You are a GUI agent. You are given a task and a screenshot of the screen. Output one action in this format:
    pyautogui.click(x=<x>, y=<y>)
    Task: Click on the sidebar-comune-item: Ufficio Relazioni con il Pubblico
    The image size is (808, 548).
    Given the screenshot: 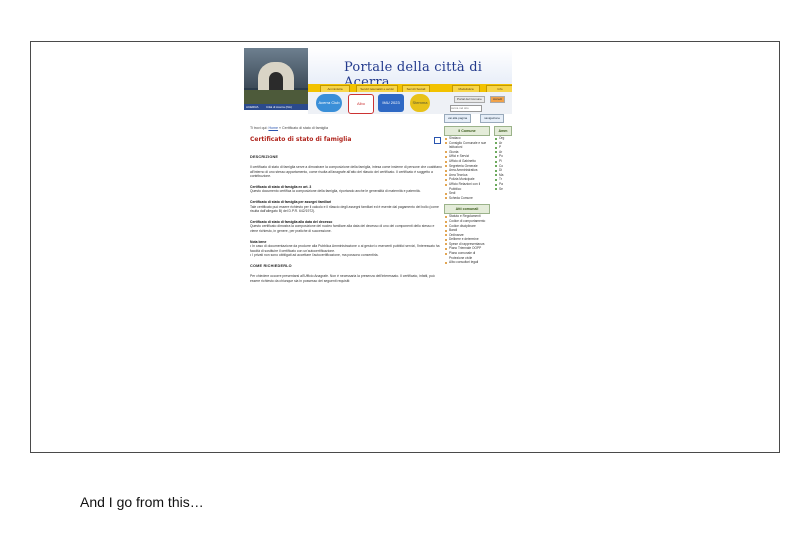 What is the action you would take?
    pyautogui.click(x=467, y=186)
    